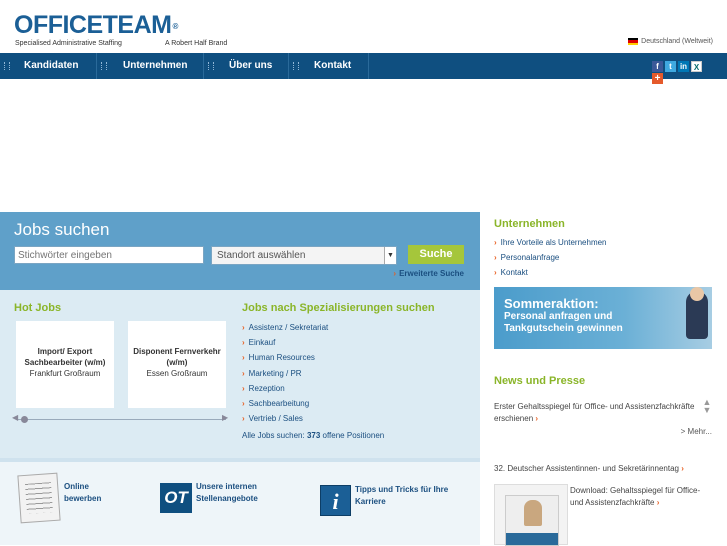  Describe the element at coordinates (225, 417) in the screenshot. I see `arrow-right-icon: ▶` at that location.